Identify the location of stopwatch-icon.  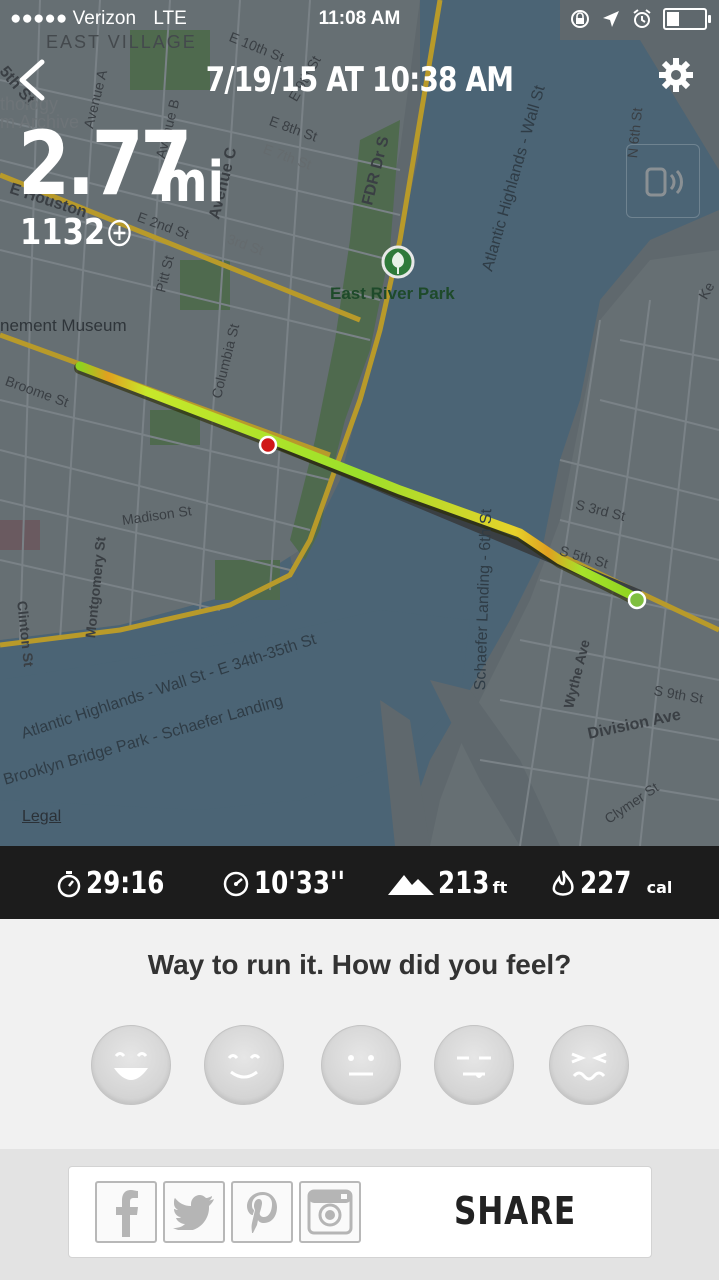
(69, 883).